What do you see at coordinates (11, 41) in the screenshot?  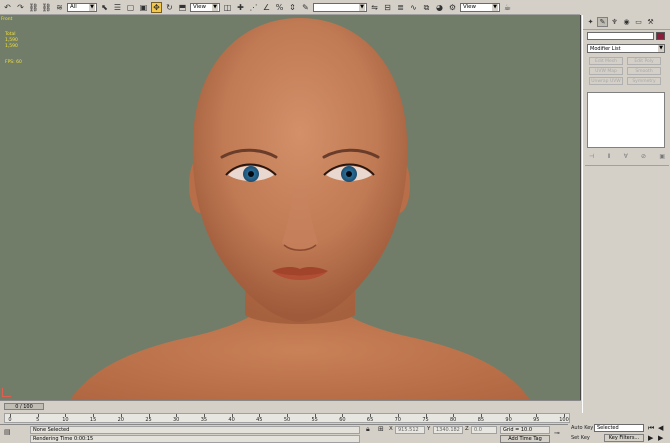 I see `viewport-statistics: Total 1,590 1,590` at bounding box center [11, 41].